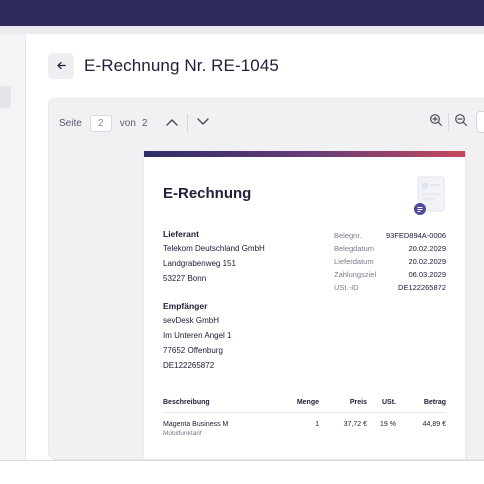 The height and width of the screenshot is (484, 484). I want to click on back-button, so click(61, 66).